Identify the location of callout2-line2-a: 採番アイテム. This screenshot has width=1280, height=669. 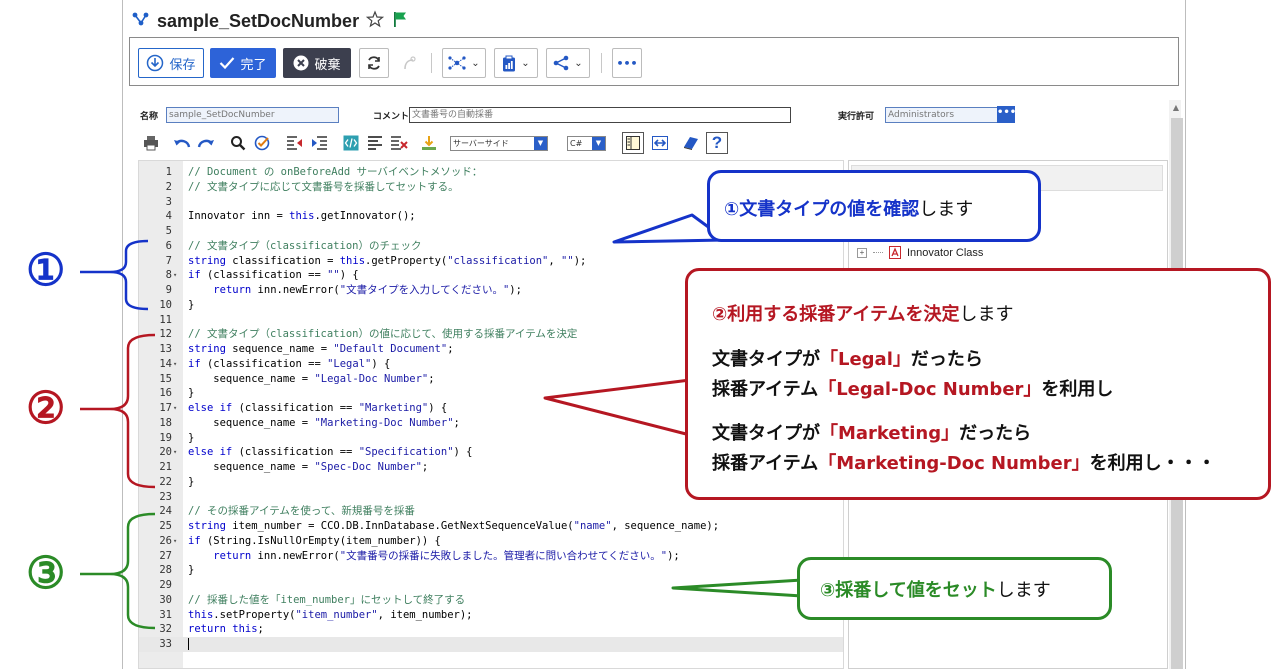
(765, 389).